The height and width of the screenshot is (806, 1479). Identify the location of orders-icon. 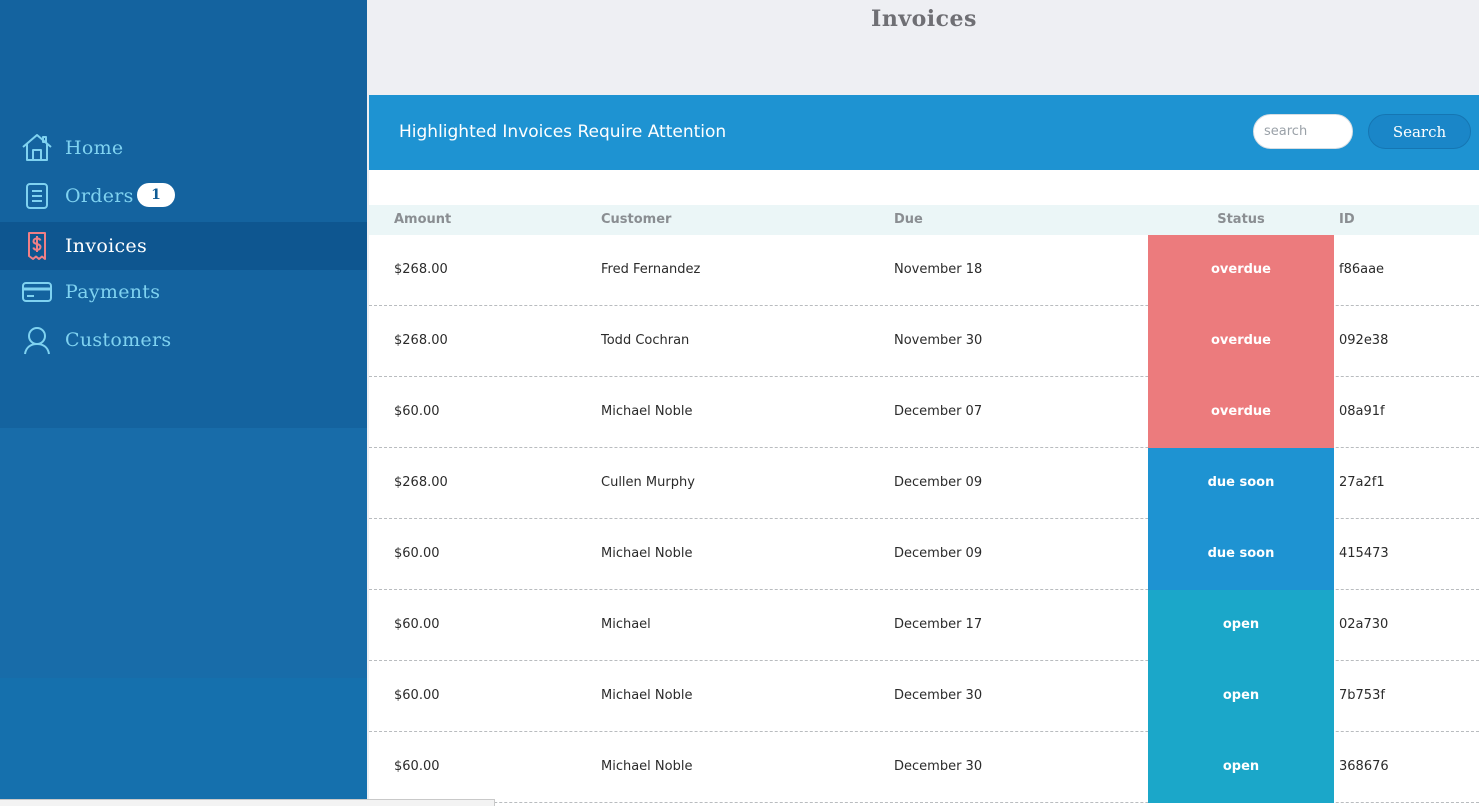
(37, 196).